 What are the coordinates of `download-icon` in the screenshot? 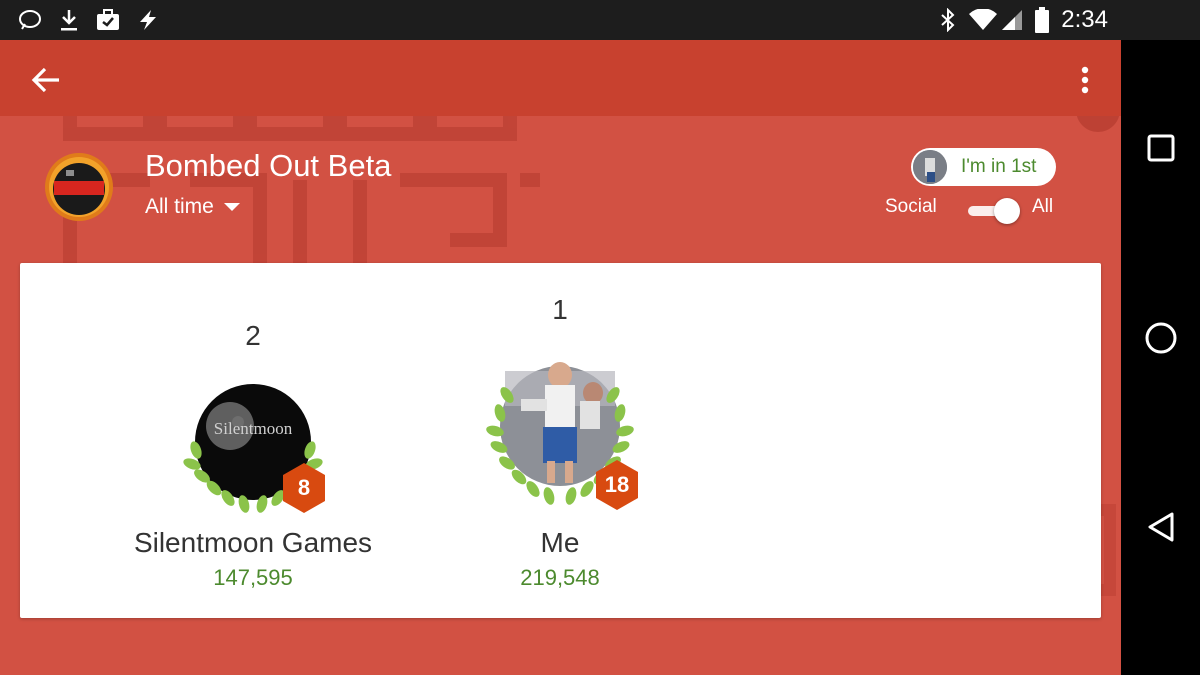 It's located at (69, 20).